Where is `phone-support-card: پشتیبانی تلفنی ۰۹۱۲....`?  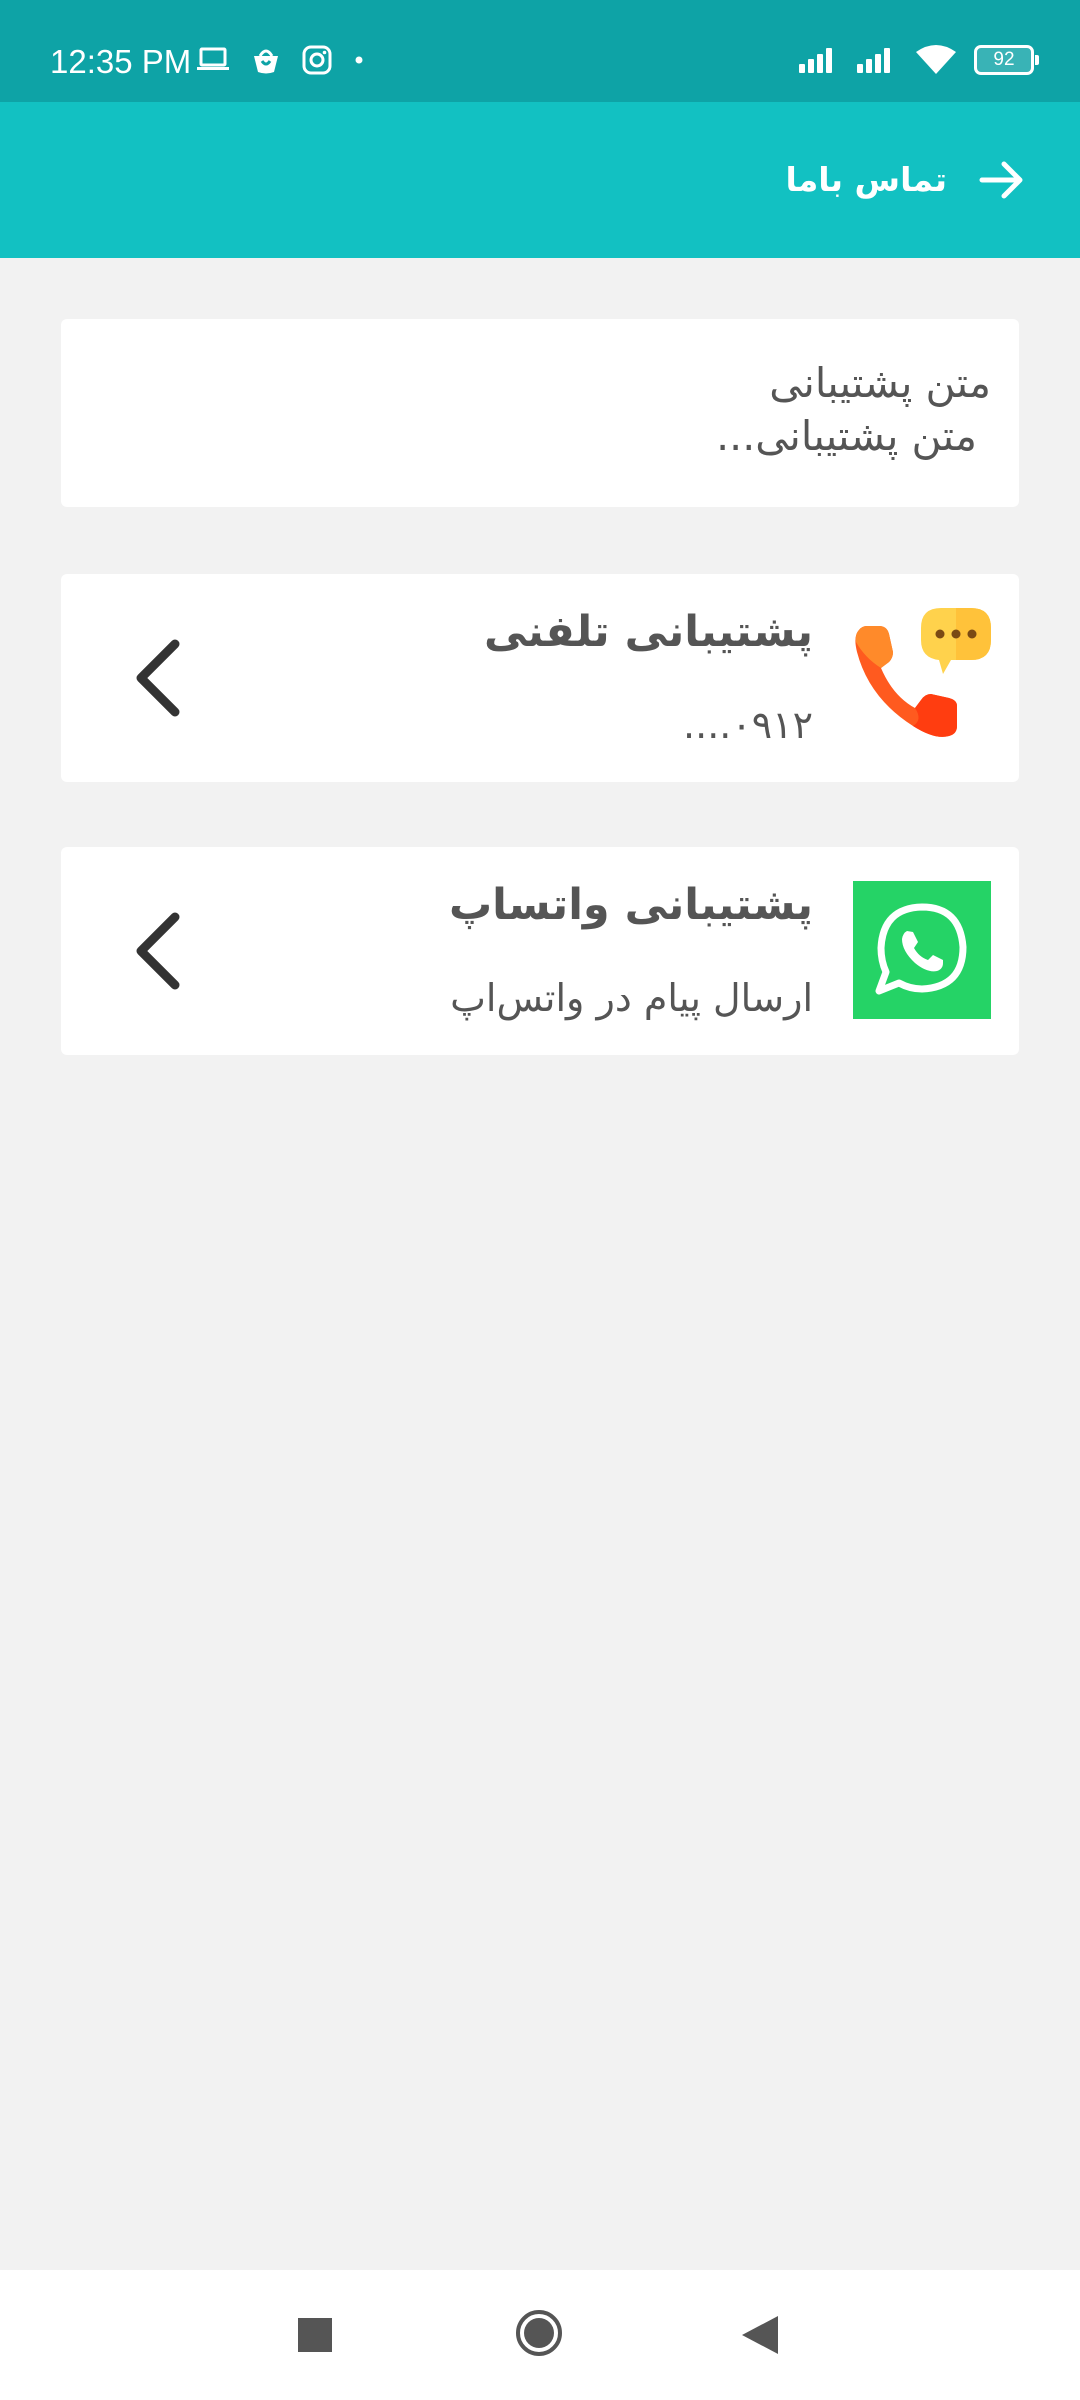
phone-support-card: پشتیبانی تلفنی ۰۹۱۲.... is located at coordinates (540, 678).